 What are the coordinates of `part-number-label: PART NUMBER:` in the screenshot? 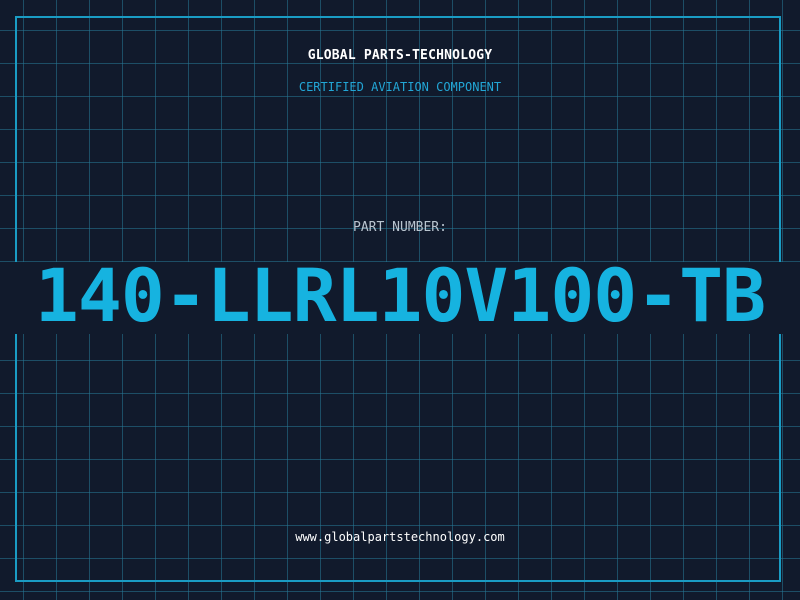 It's located at (400, 227).